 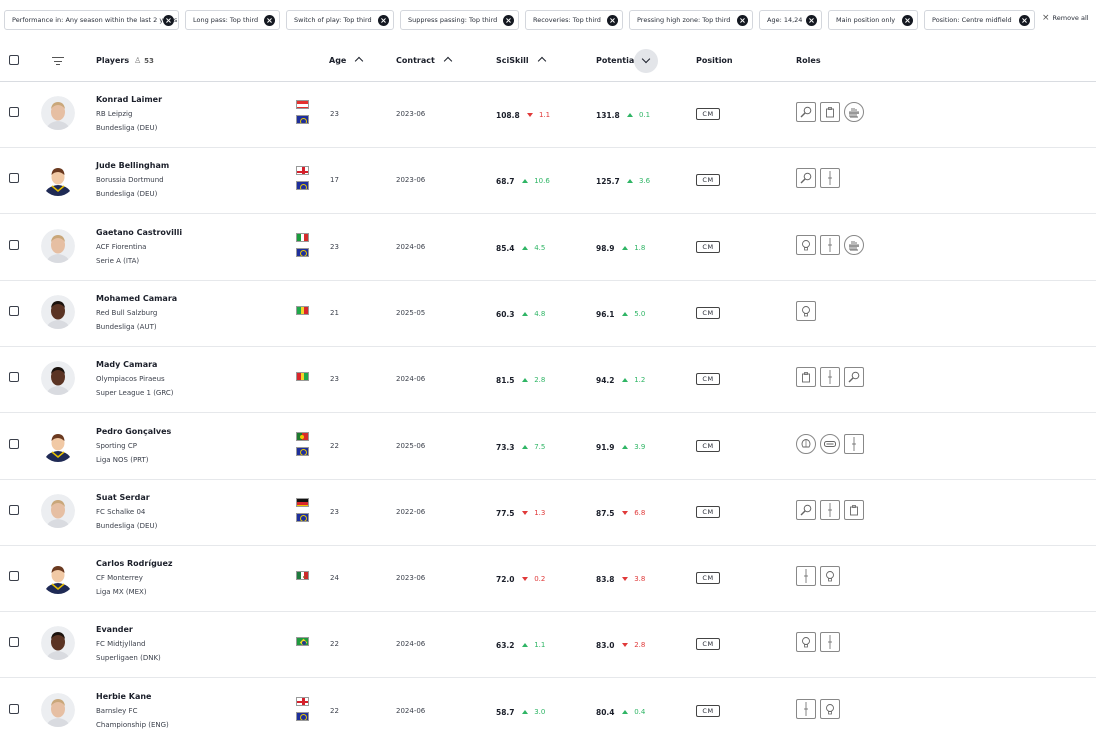 I want to click on sciskill-delta: 2.8, so click(x=540, y=380).